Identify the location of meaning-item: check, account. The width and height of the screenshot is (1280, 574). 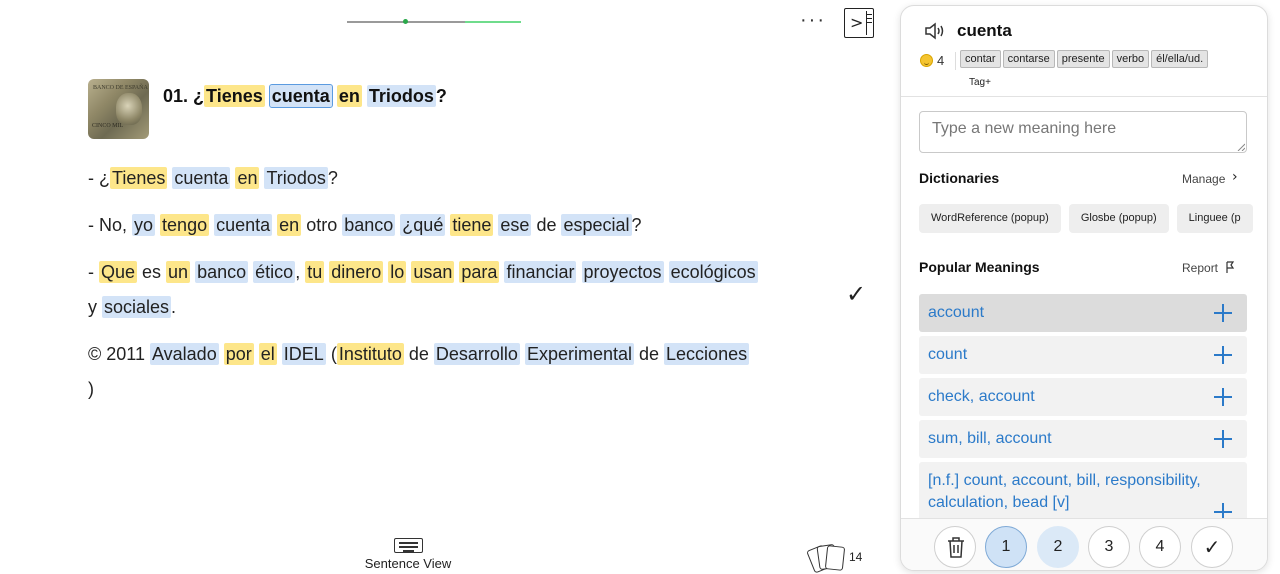
(1083, 397).